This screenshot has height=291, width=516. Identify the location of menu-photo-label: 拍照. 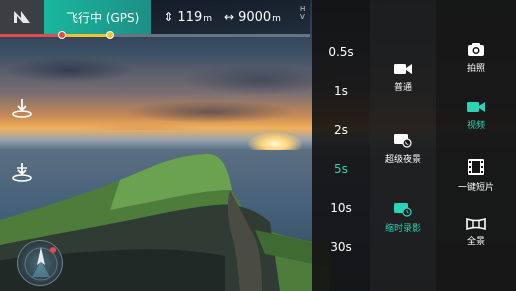
(475, 69).